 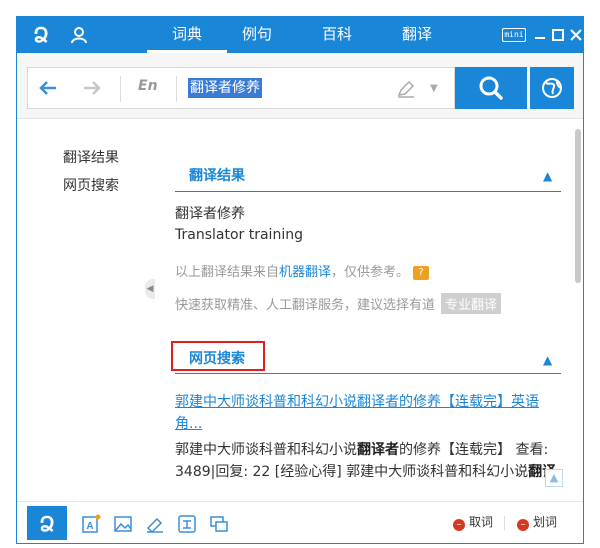 What do you see at coordinates (578, 206) in the screenshot?
I see `scrollbar` at bounding box center [578, 206].